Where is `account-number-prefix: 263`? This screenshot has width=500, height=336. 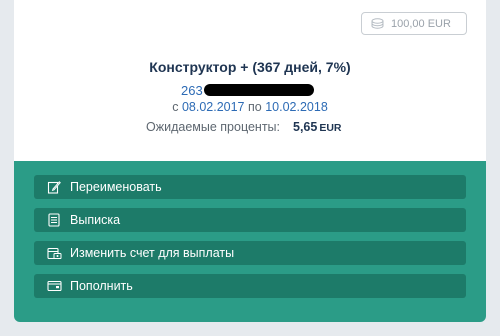
account-number-prefix: 263 is located at coordinates (192, 90).